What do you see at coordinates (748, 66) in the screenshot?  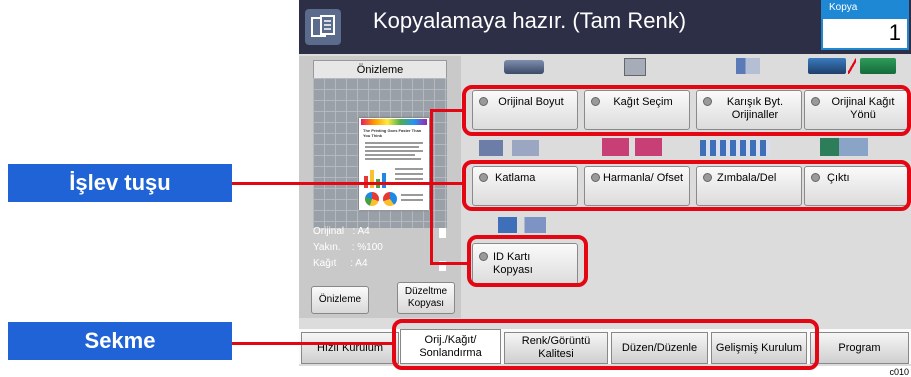 I see `mixed-originals-icon` at bounding box center [748, 66].